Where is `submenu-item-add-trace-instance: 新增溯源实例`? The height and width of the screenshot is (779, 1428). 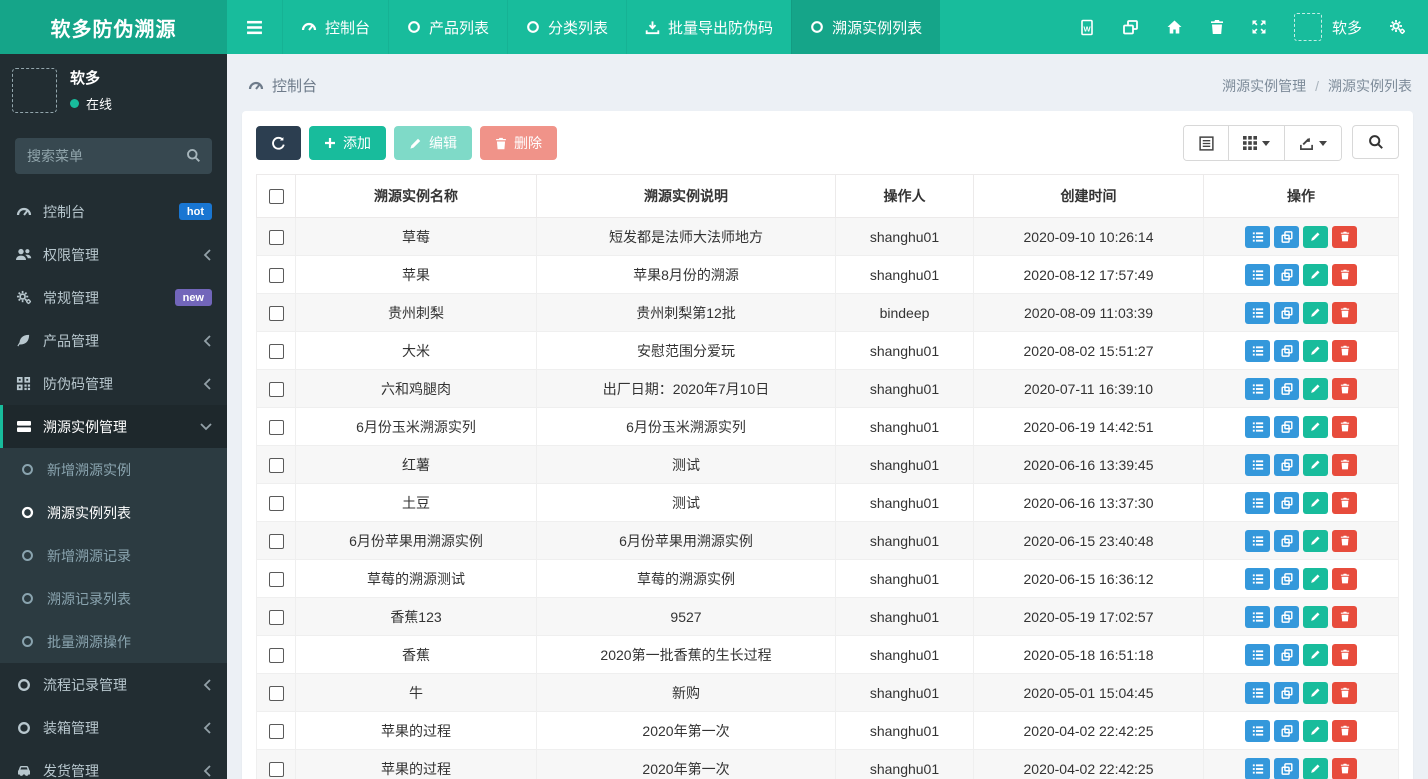
submenu-item-add-trace-instance: 新增溯源实例 is located at coordinates (113, 469).